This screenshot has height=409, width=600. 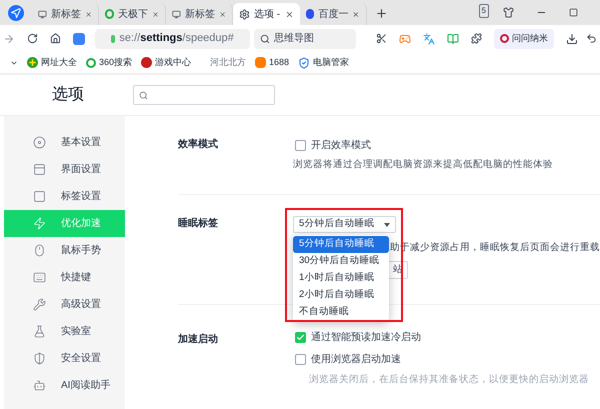 What do you see at coordinates (228, 63) in the screenshot?
I see `bookmark-item: 河北北方` at bounding box center [228, 63].